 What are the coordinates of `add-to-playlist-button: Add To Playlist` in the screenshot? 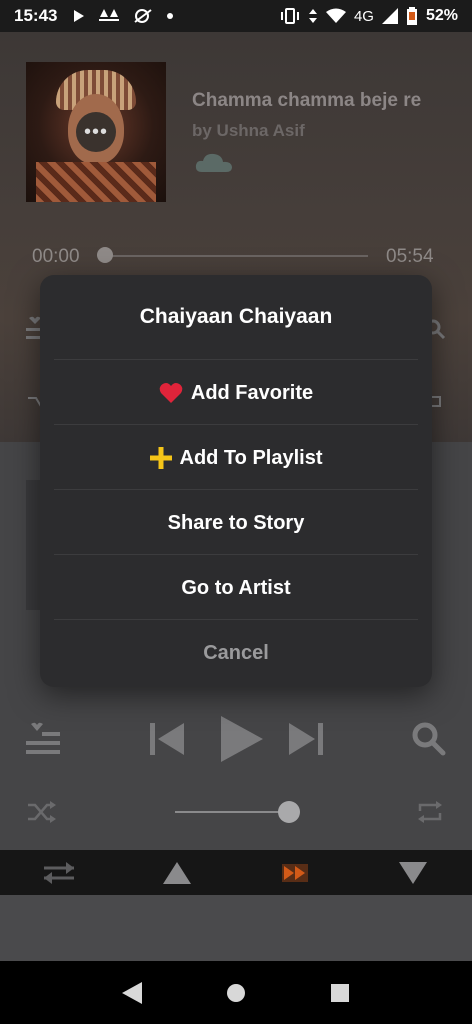 It's located at (236, 458).